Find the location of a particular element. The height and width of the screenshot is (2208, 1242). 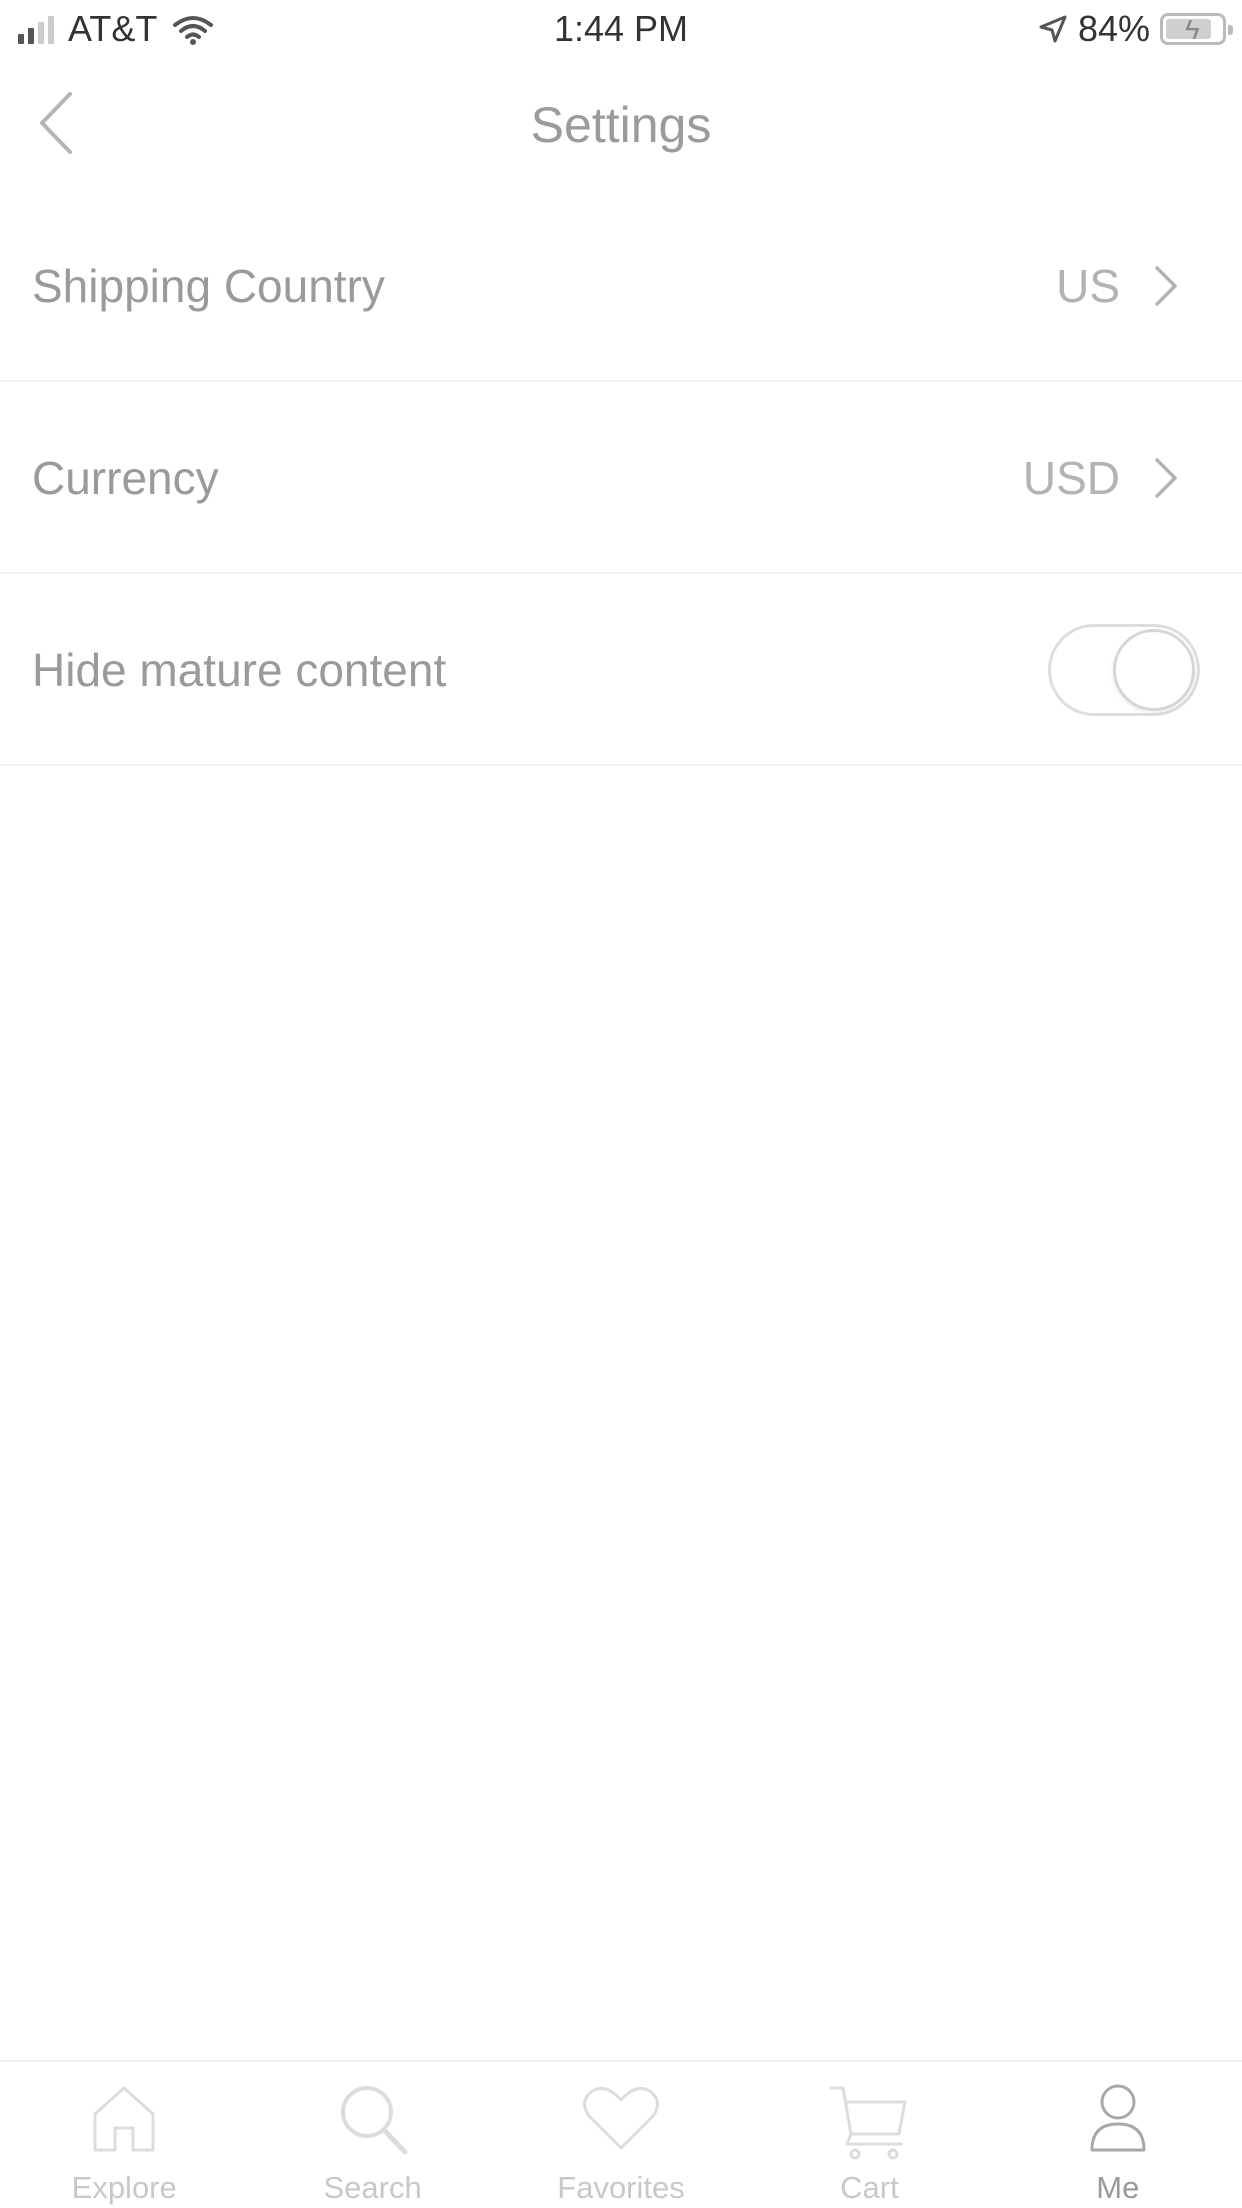

toggle-knob is located at coordinates (1154, 670).